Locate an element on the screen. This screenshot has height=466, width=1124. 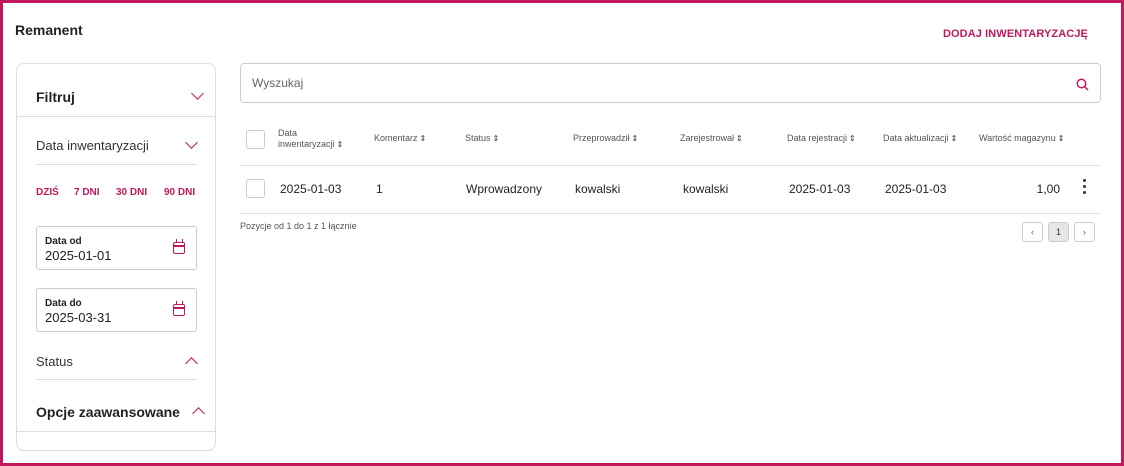
header-text: Data is located at coordinates (288, 133).